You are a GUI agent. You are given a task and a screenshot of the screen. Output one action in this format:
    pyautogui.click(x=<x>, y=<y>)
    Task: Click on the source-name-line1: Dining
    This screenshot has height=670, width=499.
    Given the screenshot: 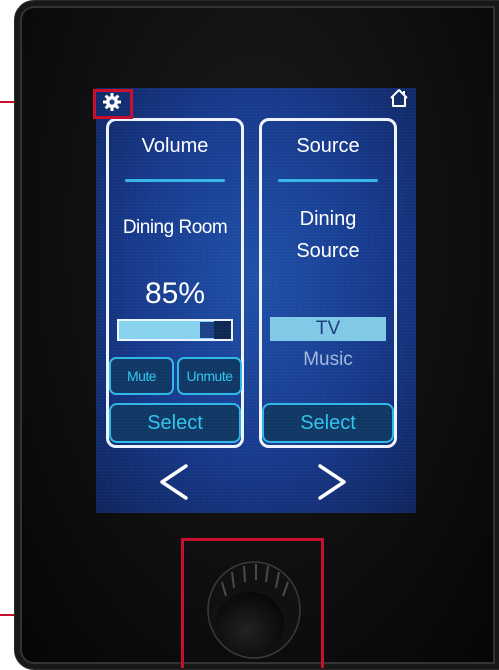 What is the action you would take?
    pyautogui.click(x=328, y=219)
    